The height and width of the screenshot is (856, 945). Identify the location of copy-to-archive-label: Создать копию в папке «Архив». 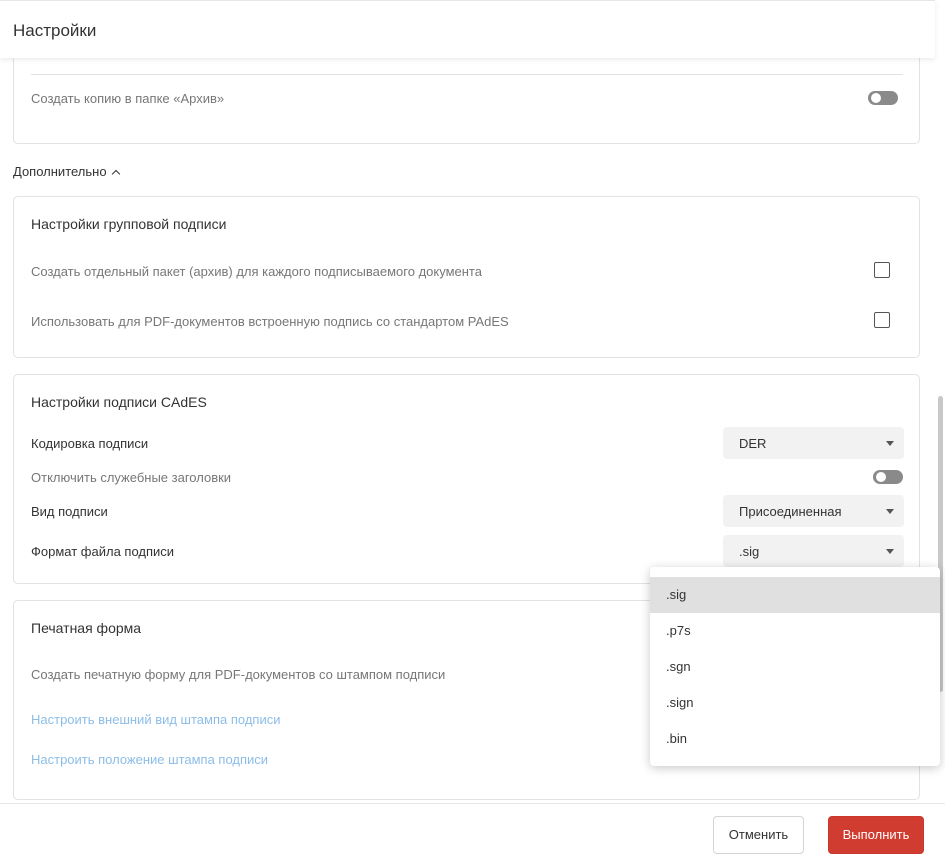
(128, 98).